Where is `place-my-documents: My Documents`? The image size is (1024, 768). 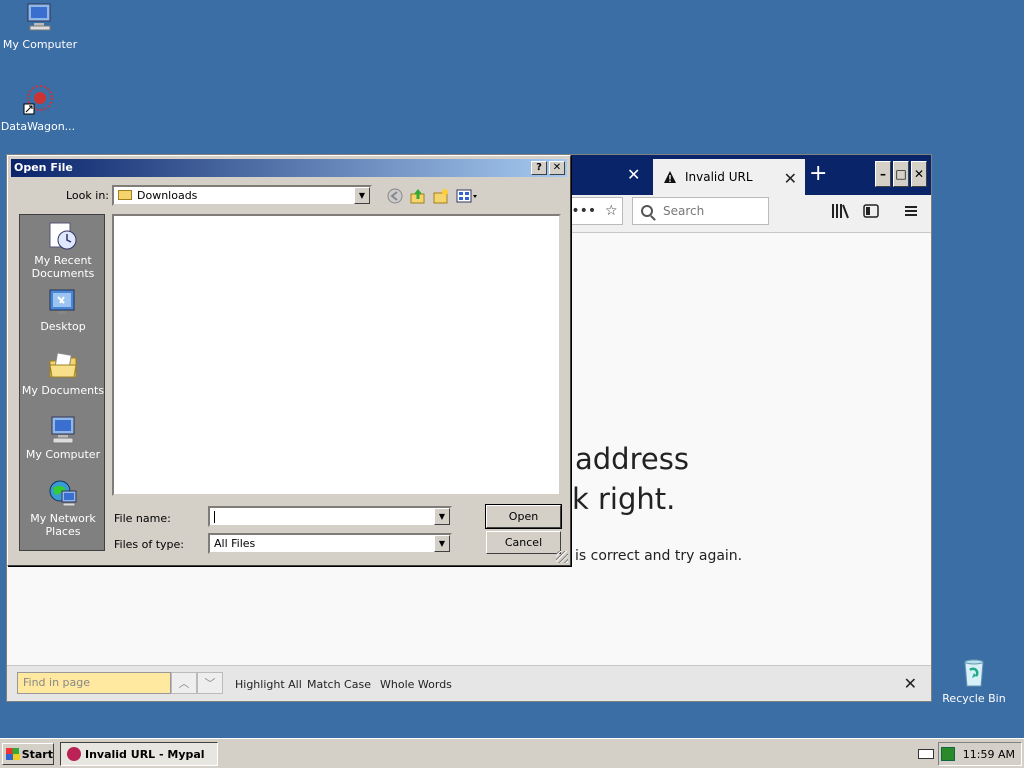 place-my-documents: My Documents is located at coordinates (63, 374).